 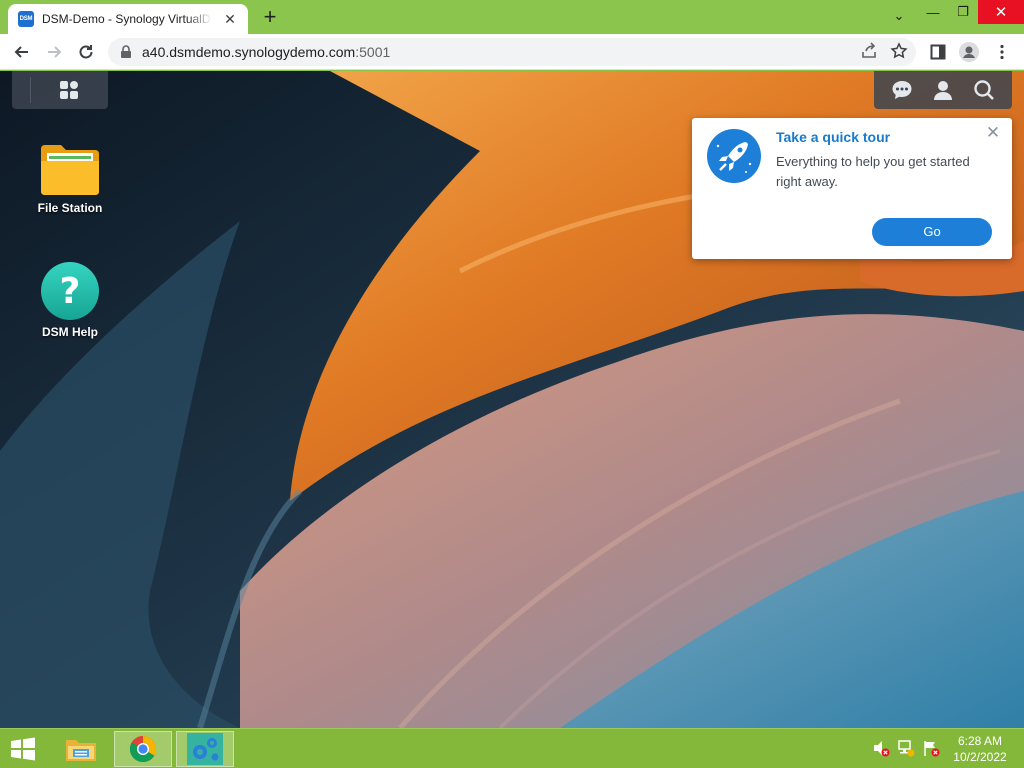 I want to click on dsm-taskbar-right, so click(x=943, y=90).